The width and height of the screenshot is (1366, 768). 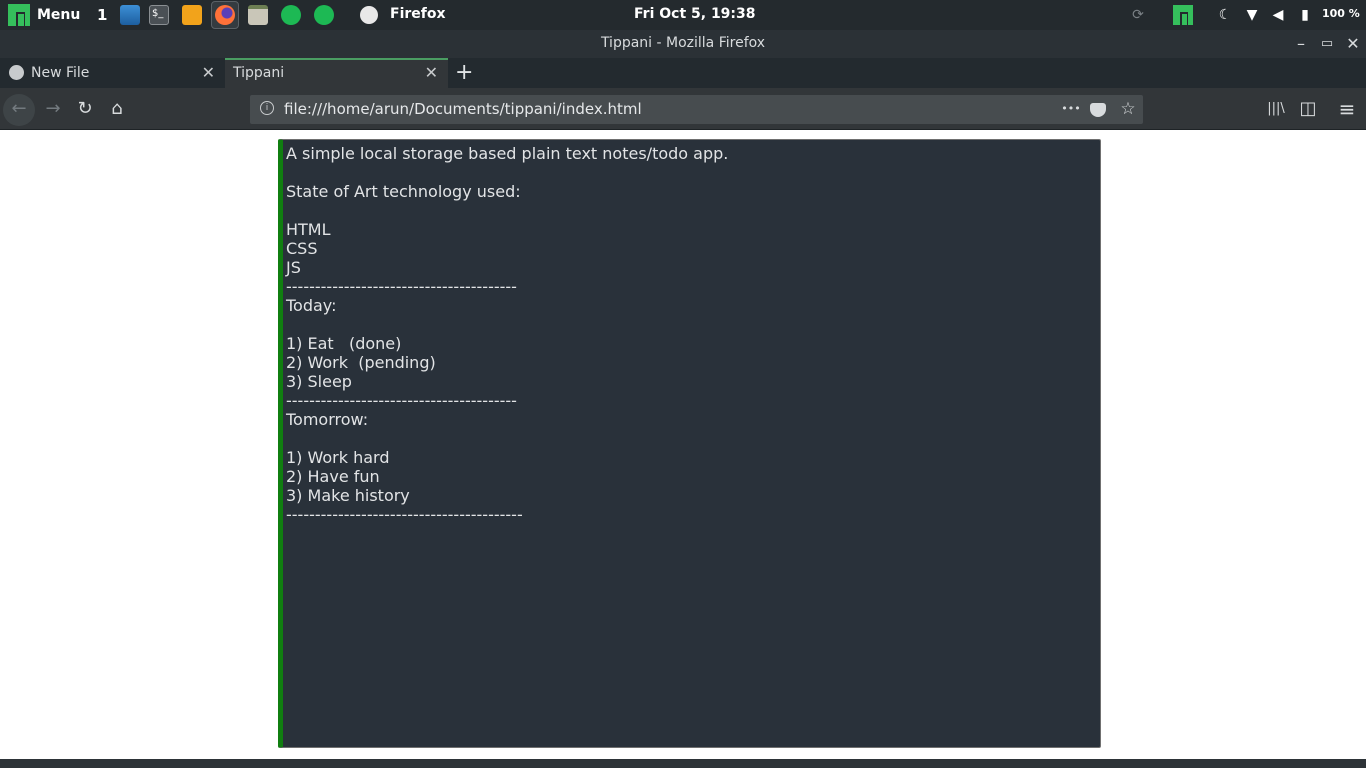 I want to click on workspace-indicator: 1, so click(x=102, y=15).